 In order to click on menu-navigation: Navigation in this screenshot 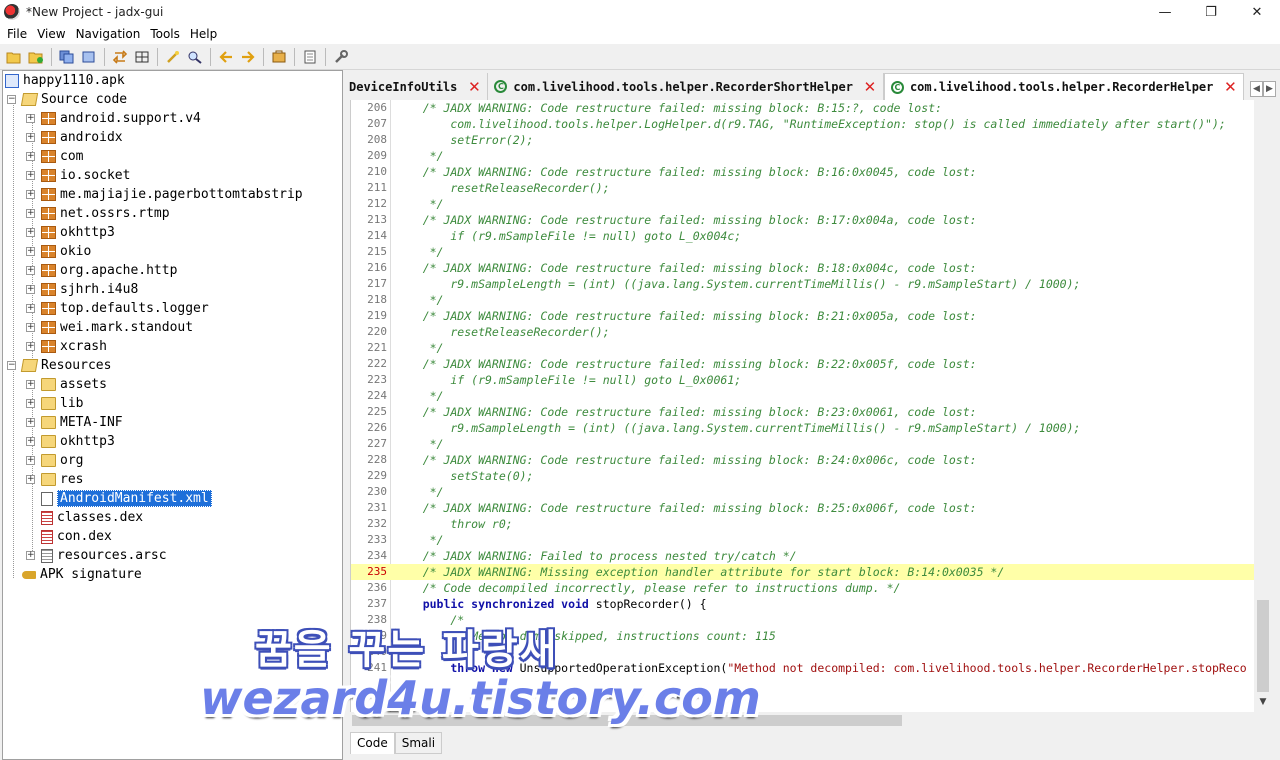, I will do `click(108, 34)`.